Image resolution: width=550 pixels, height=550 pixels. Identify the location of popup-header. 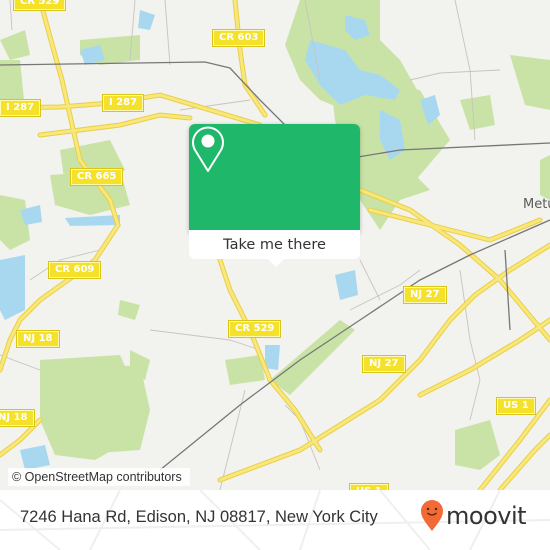
(274, 177).